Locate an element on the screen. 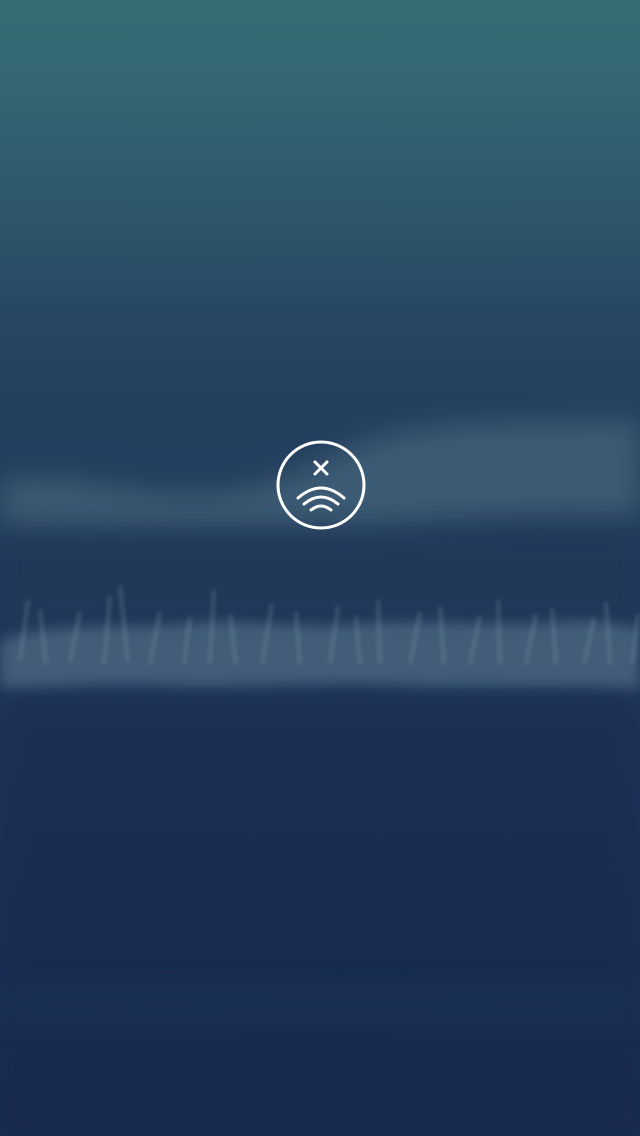 The image size is (640, 1136). no-connection-icon is located at coordinates (321, 485).